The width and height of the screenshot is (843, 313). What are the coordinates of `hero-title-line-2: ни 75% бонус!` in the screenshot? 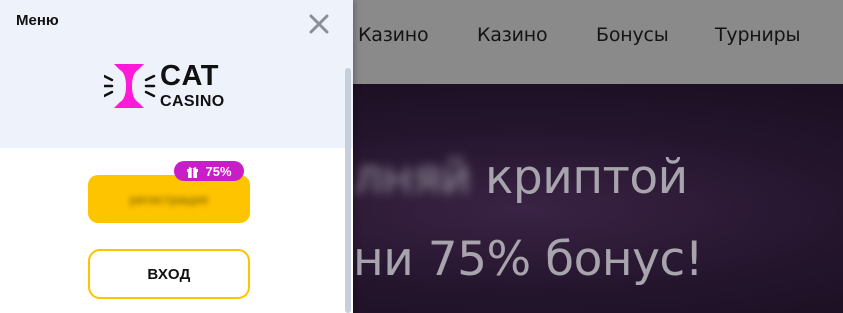 It's located at (528, 259).